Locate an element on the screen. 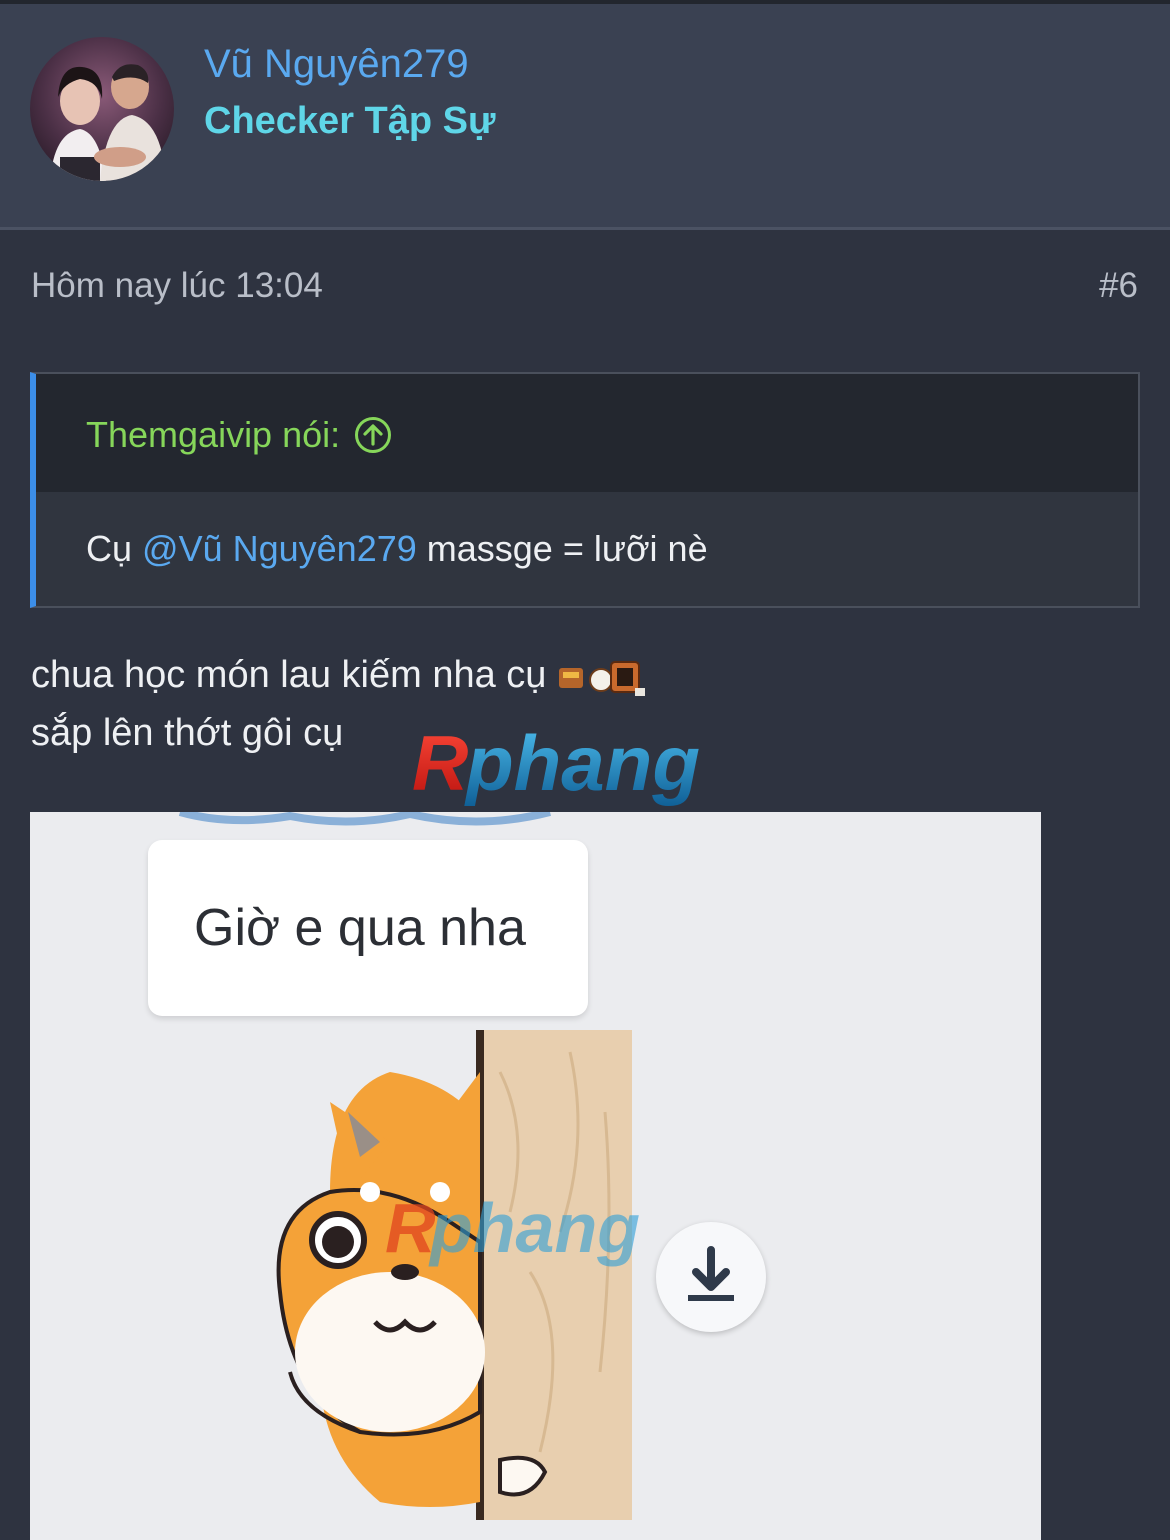  quote-author-link: Themgaivip nói: is located at coordinates (213, 435).